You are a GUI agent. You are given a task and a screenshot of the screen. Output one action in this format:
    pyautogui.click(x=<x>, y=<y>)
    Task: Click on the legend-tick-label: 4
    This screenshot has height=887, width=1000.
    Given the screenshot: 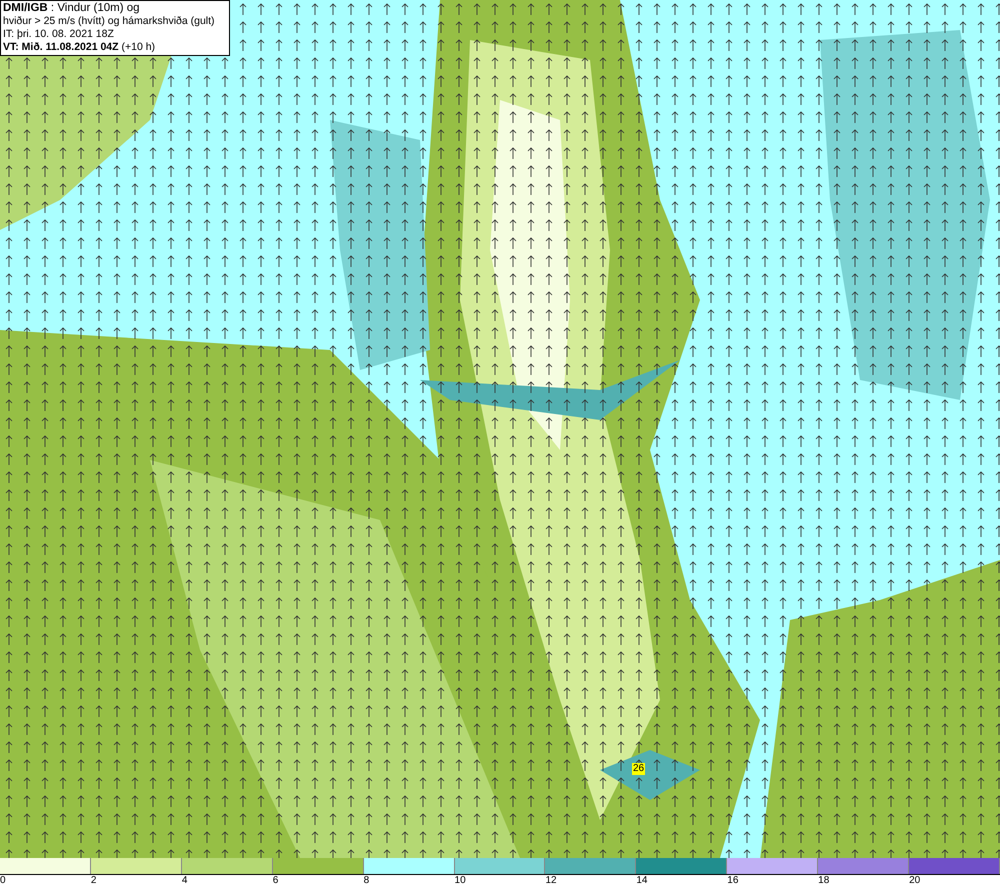 What is the action you would take?
    pyautogui.click(x=185, y=881)
    